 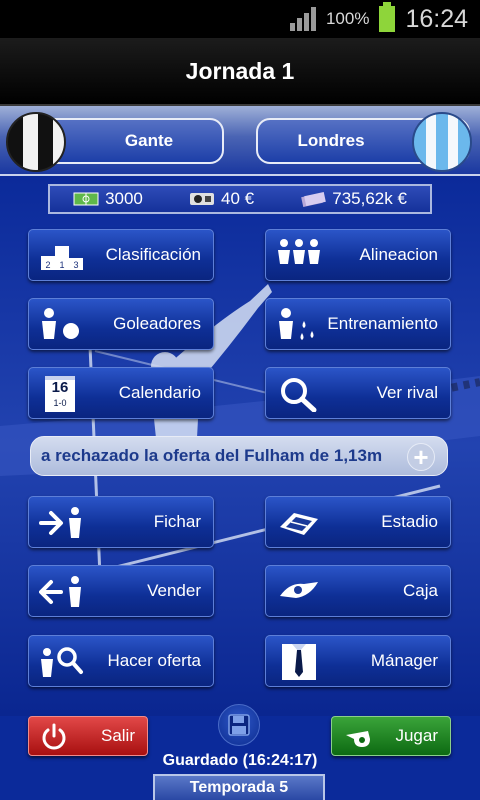 I want to click on training-icon, so click(x=296, y=324).